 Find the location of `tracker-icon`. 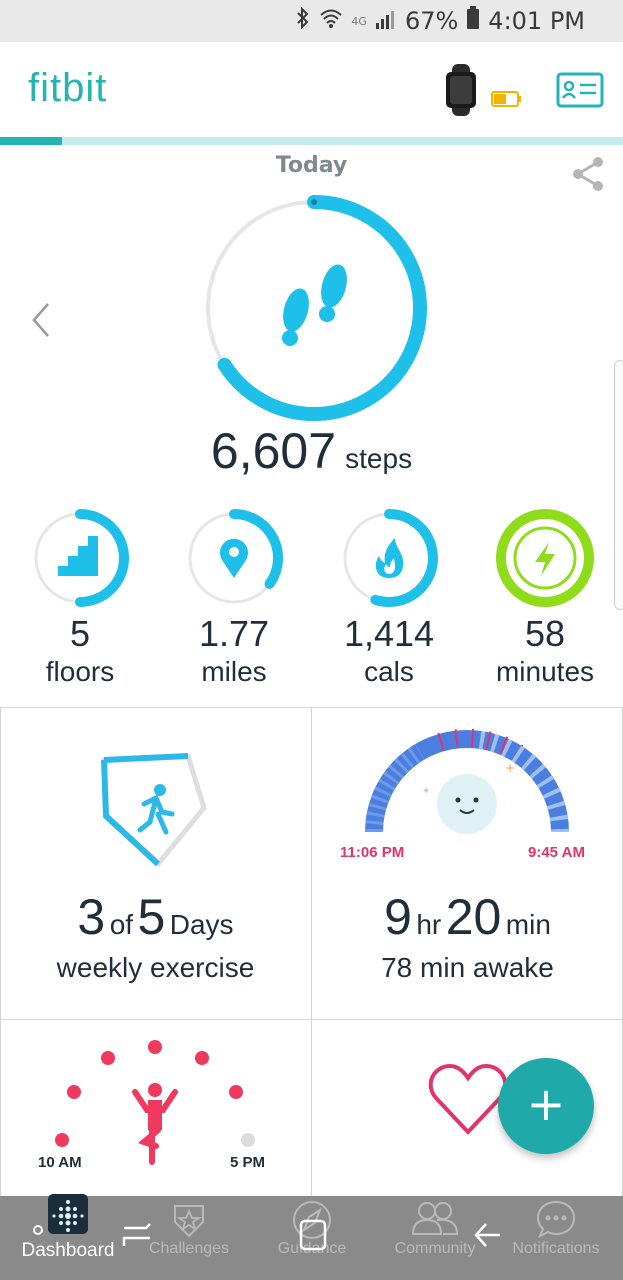

tracker-icon is located at coordinates (483, 90).